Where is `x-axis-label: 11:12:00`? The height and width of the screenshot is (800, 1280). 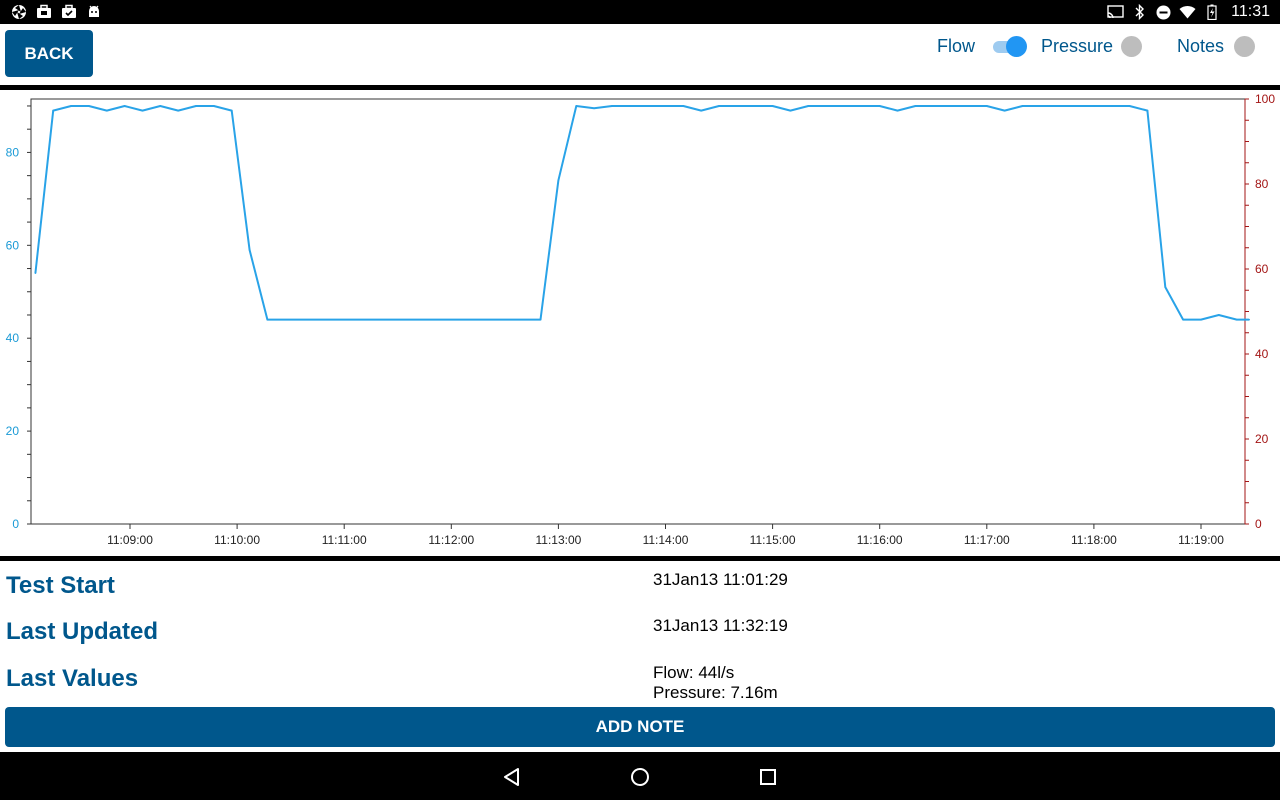
x-axis-label: 11:12:00 is located at coordinates (451, 540).